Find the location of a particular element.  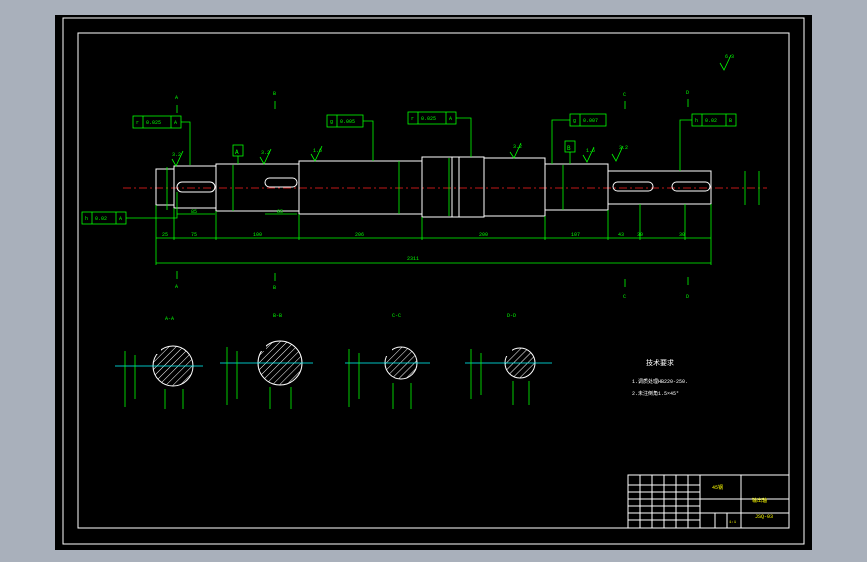

svg-text: C-C is located at coordinates (396, 316).